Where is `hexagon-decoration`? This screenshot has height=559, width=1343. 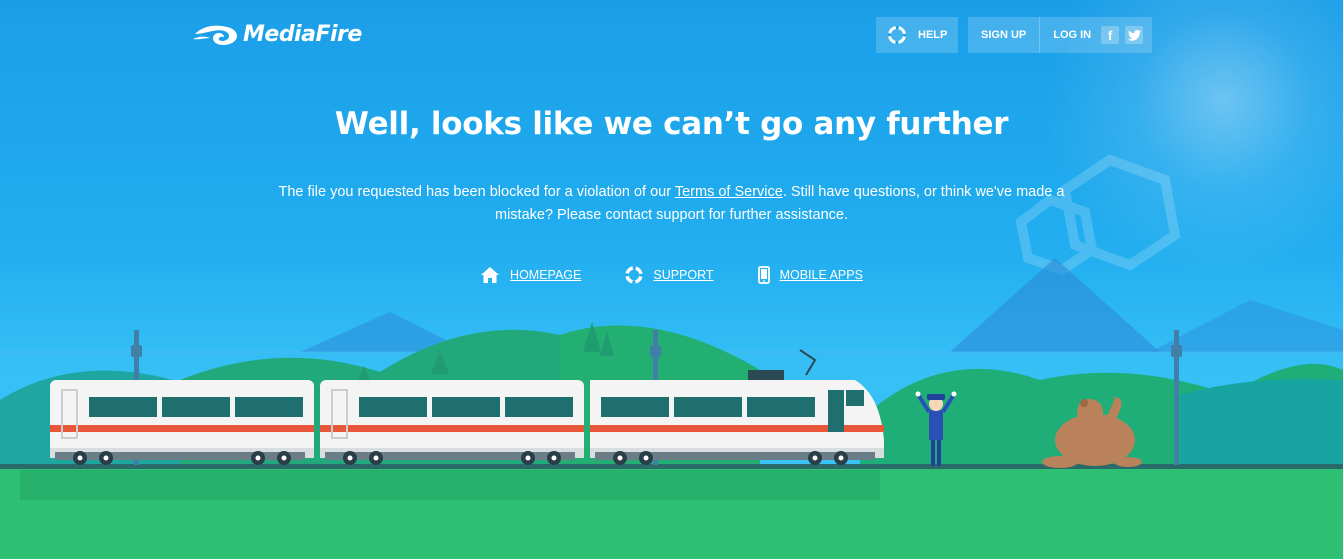 hexagon-decoration is located at coordinates (1098, 215).